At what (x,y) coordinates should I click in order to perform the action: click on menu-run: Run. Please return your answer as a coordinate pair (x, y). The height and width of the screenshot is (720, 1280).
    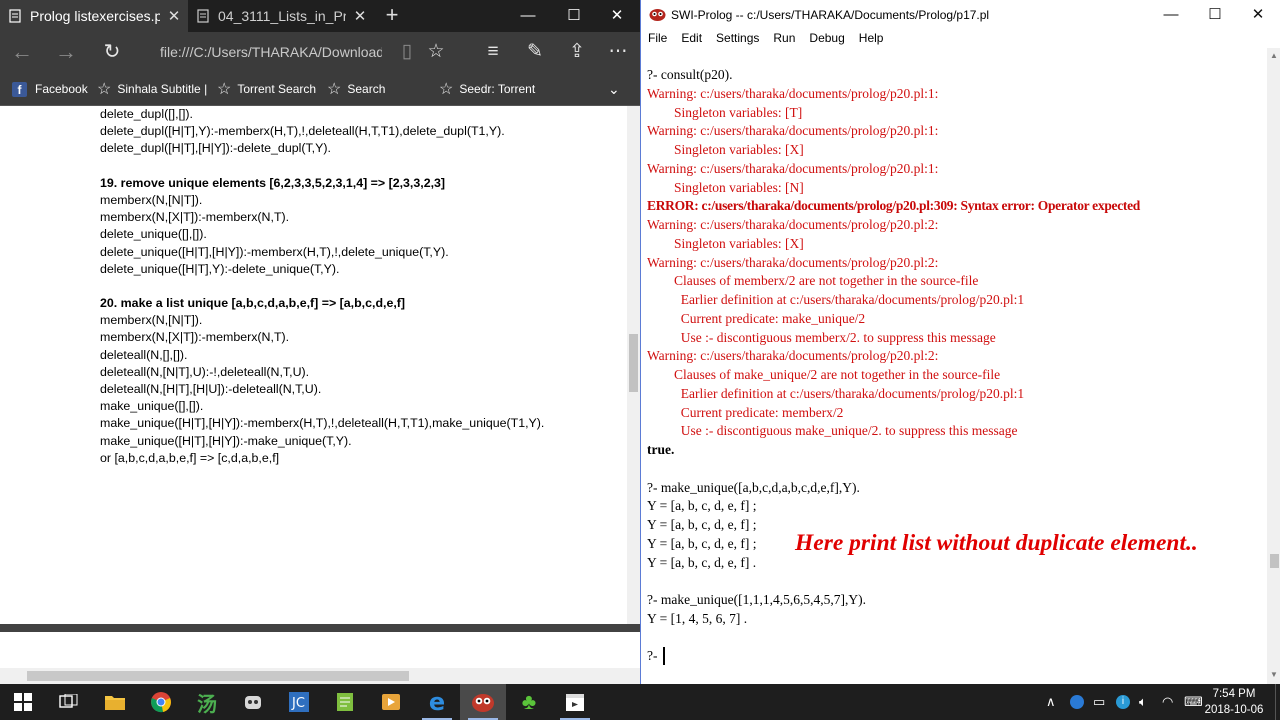
    Looking at the image, I should click on (784, 38).